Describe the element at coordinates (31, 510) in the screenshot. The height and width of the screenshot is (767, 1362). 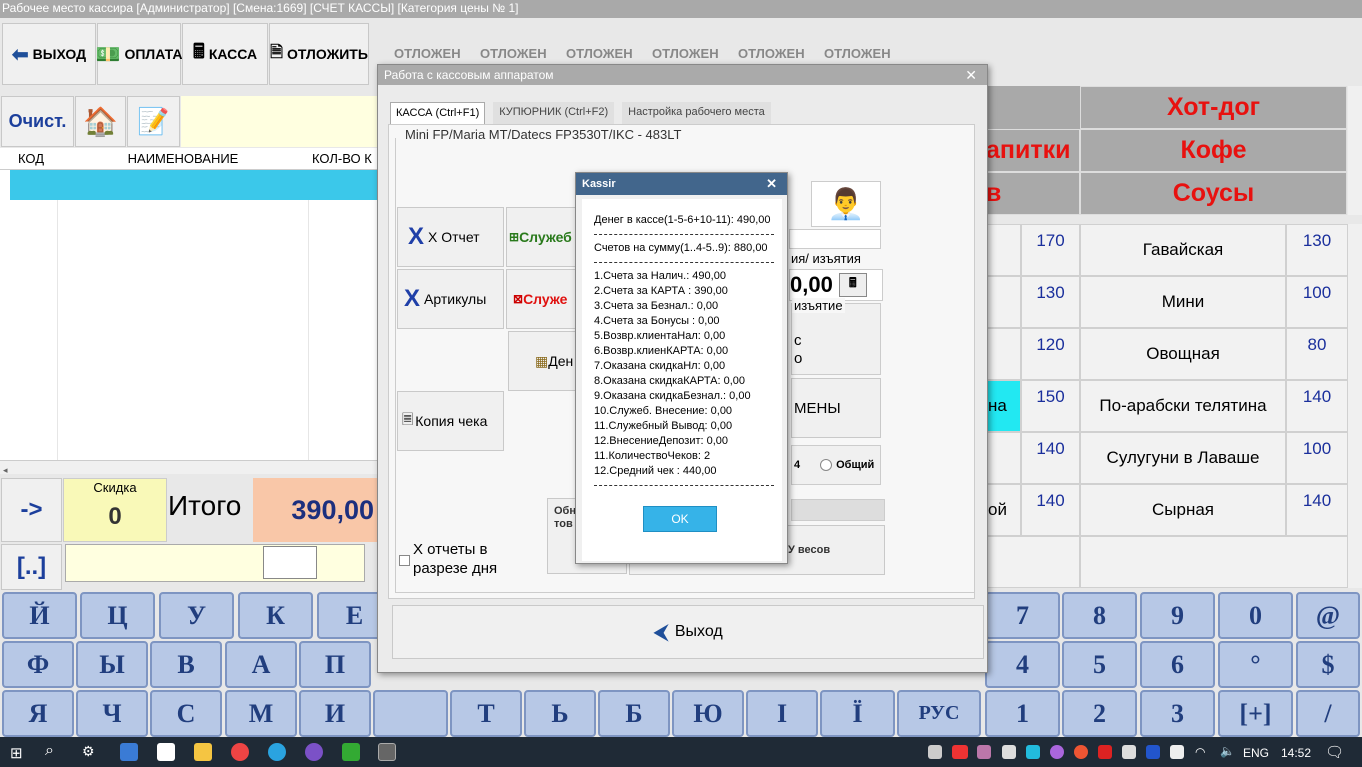
I see `arrow-button: ->` at that location.